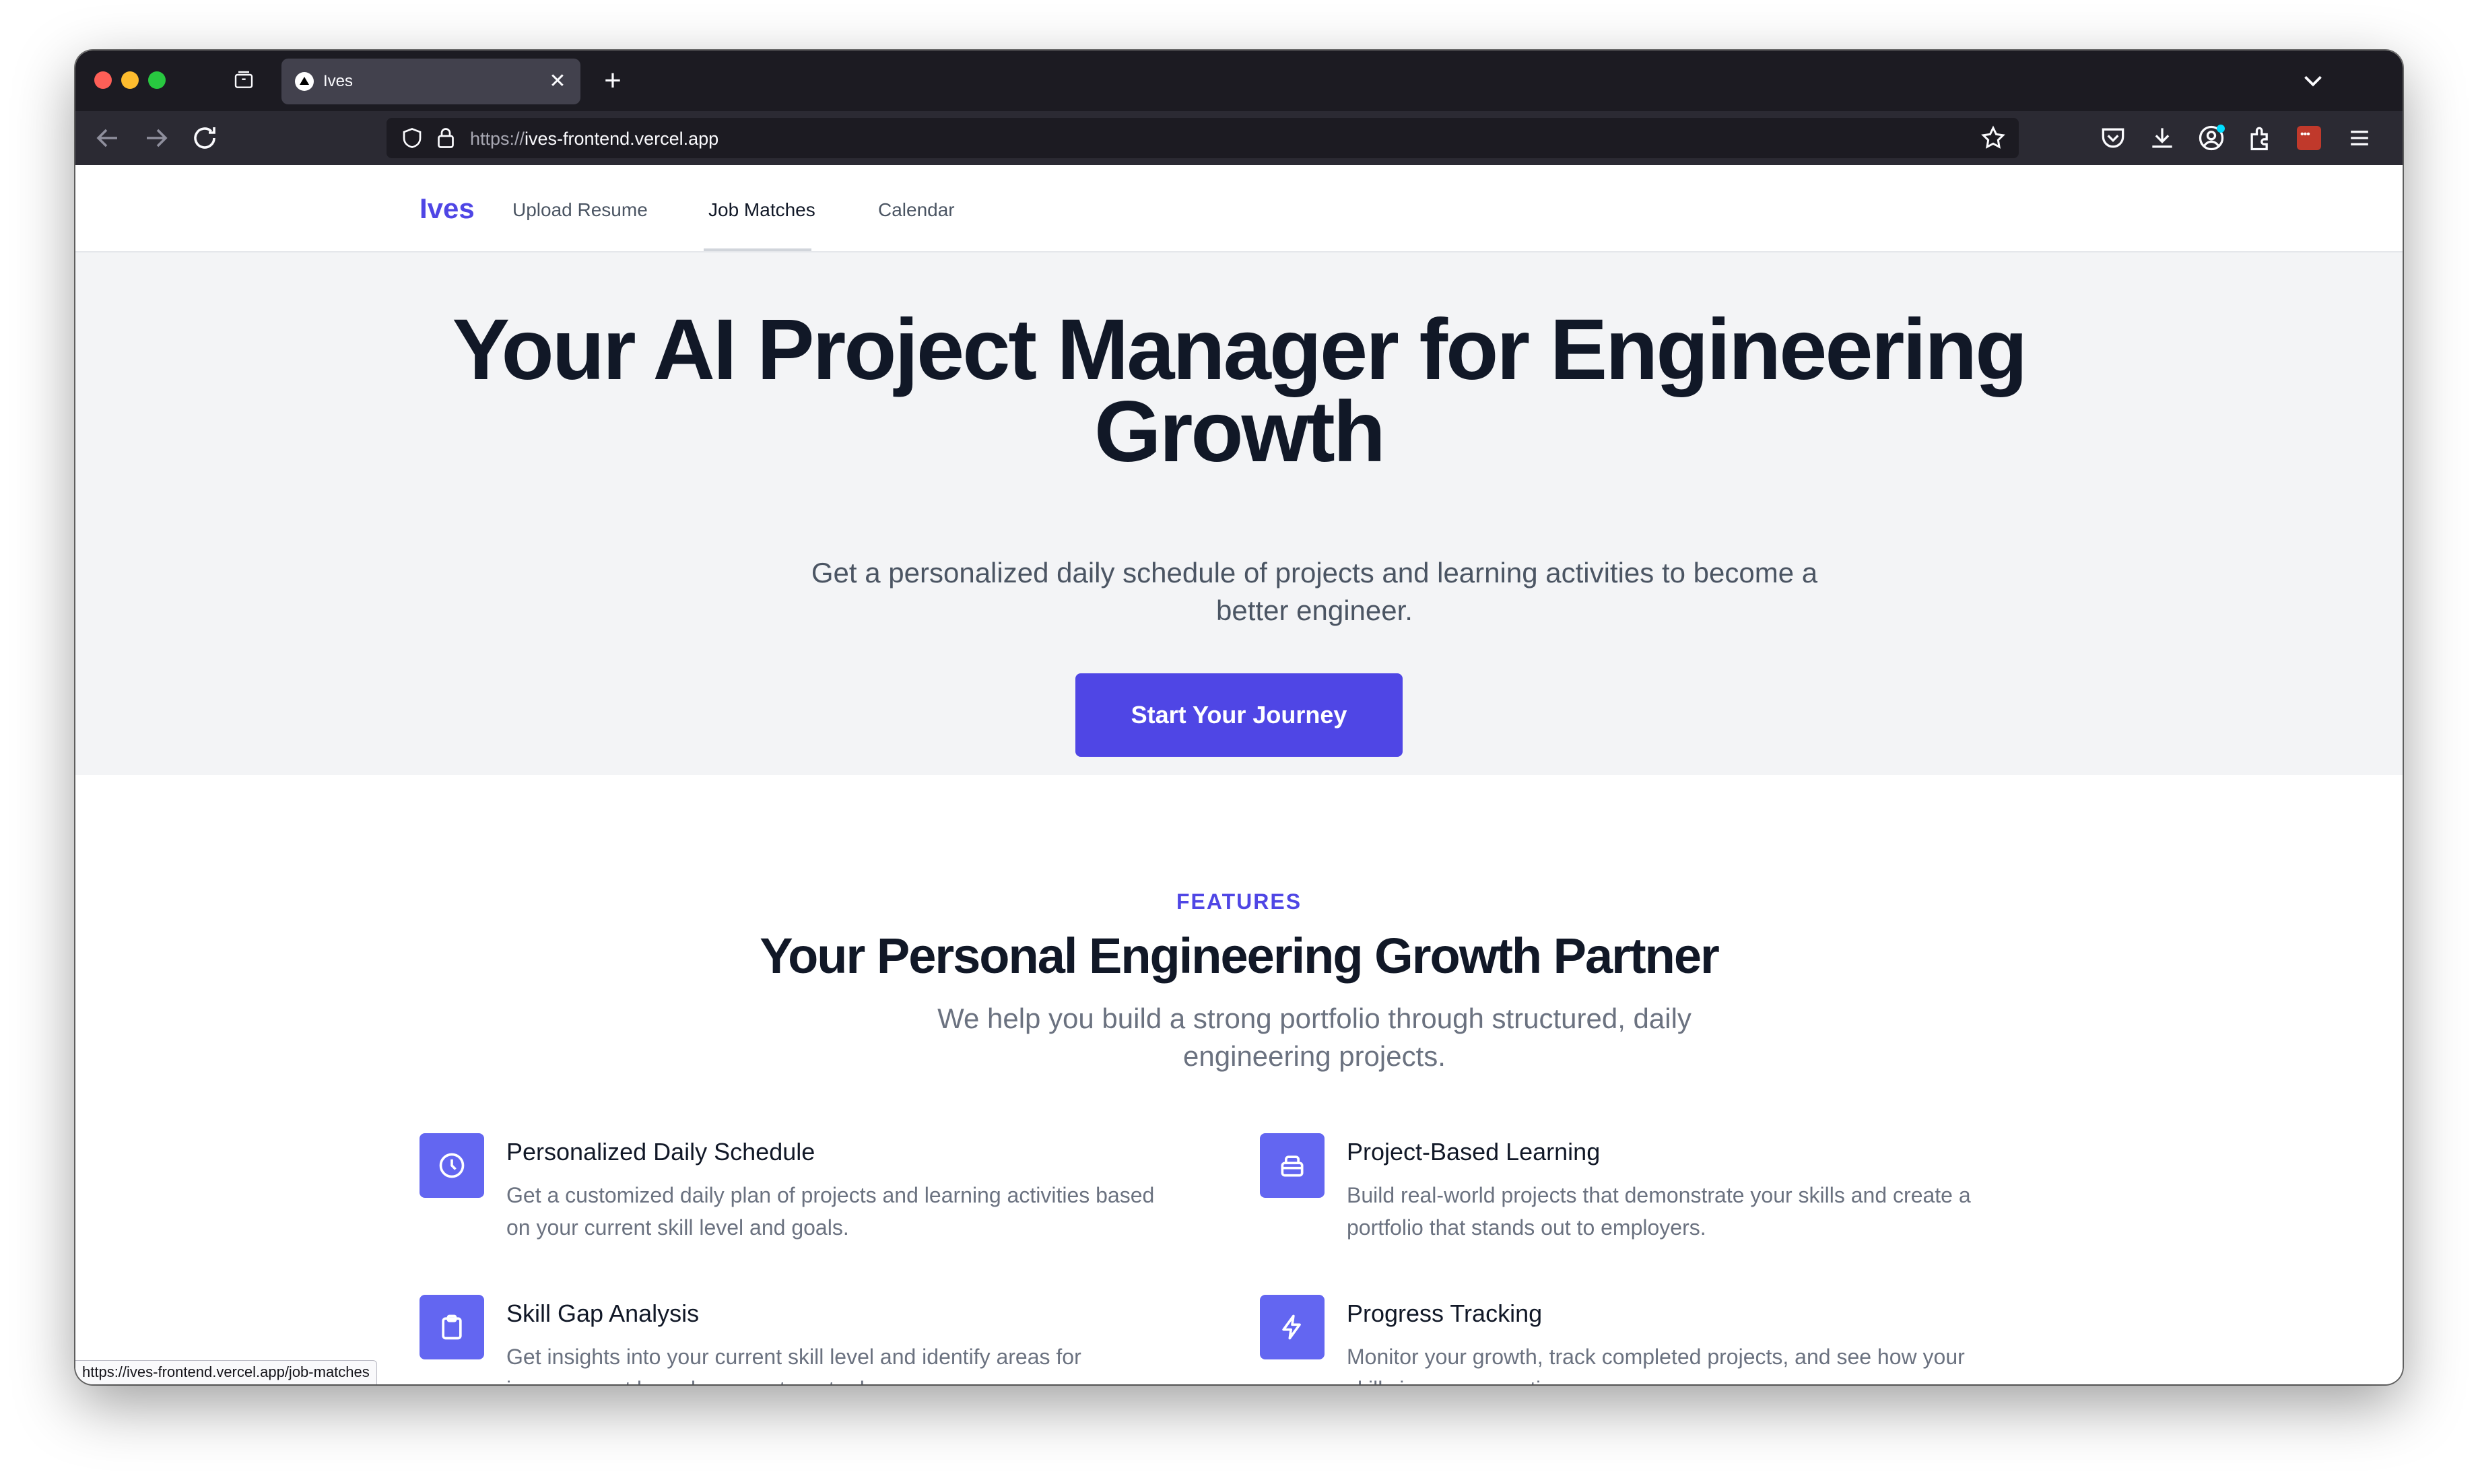 The height and width of the screenshot is (1484, 2478). I want to click on features-eyebrow: FEATURES, so click(1239, 901).